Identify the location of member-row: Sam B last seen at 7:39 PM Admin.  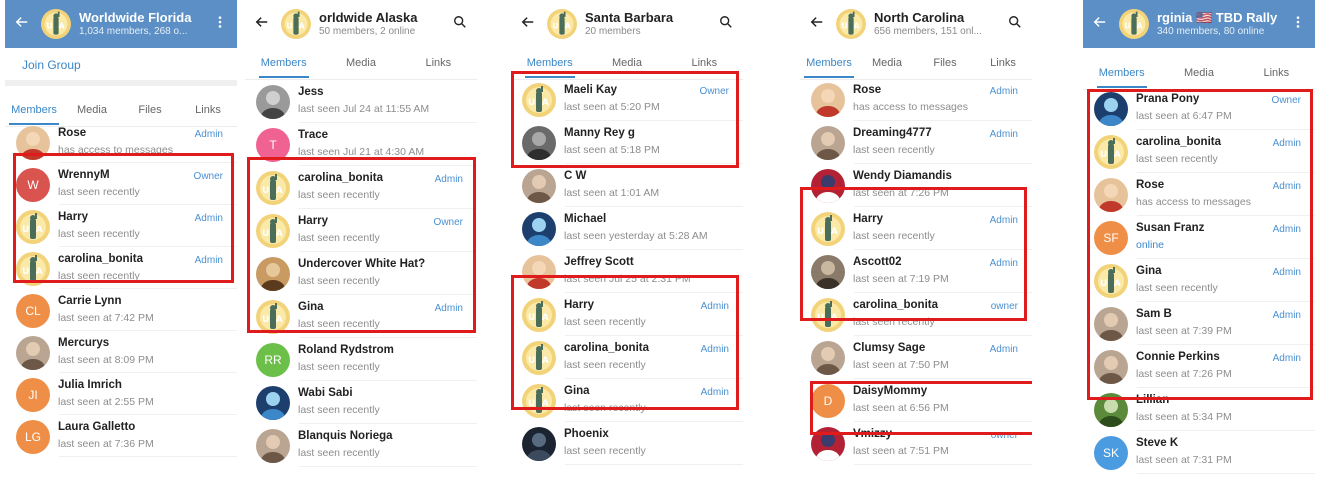
(1199, 323).